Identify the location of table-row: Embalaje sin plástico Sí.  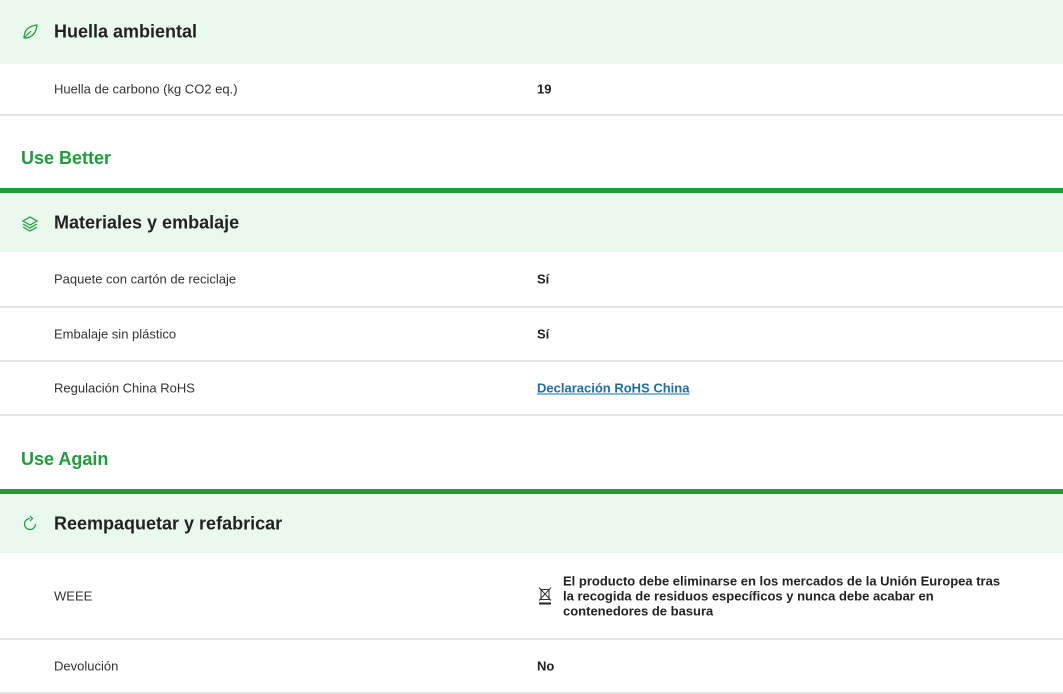
(531, 335).